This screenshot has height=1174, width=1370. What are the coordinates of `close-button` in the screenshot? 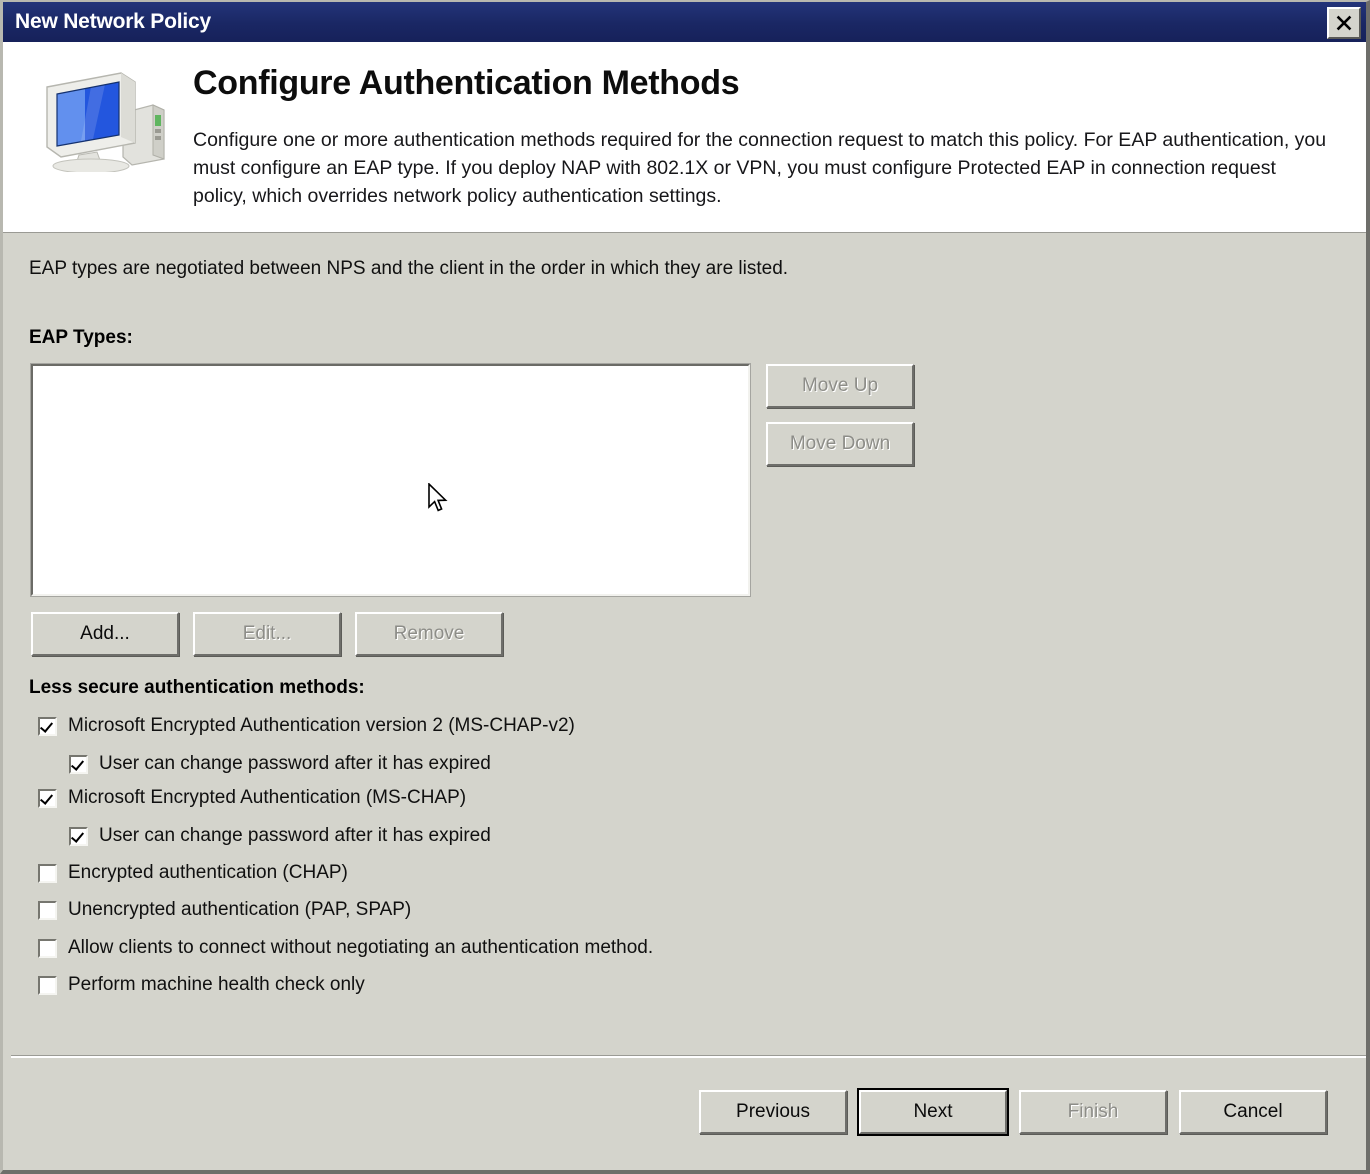 It's located at (1344, 23).